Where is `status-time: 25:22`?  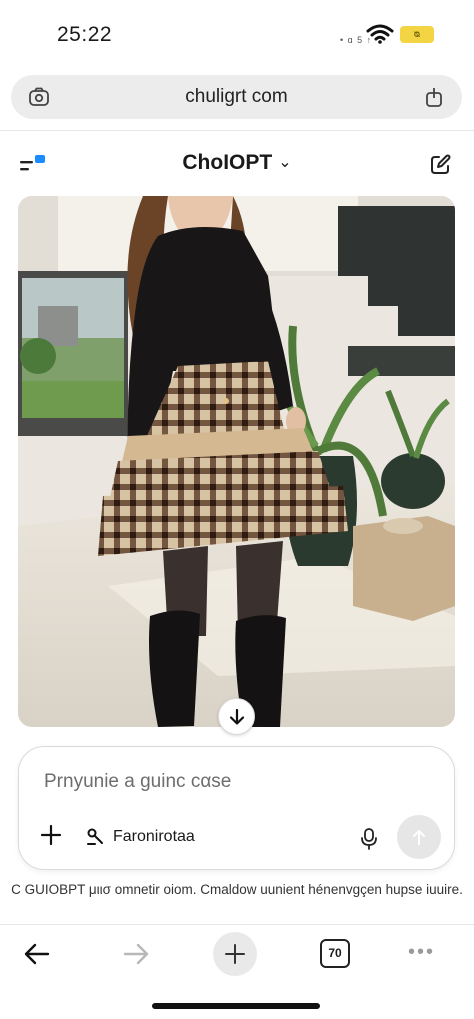 status-time: 25:22 is located at coordinates (85, 34).